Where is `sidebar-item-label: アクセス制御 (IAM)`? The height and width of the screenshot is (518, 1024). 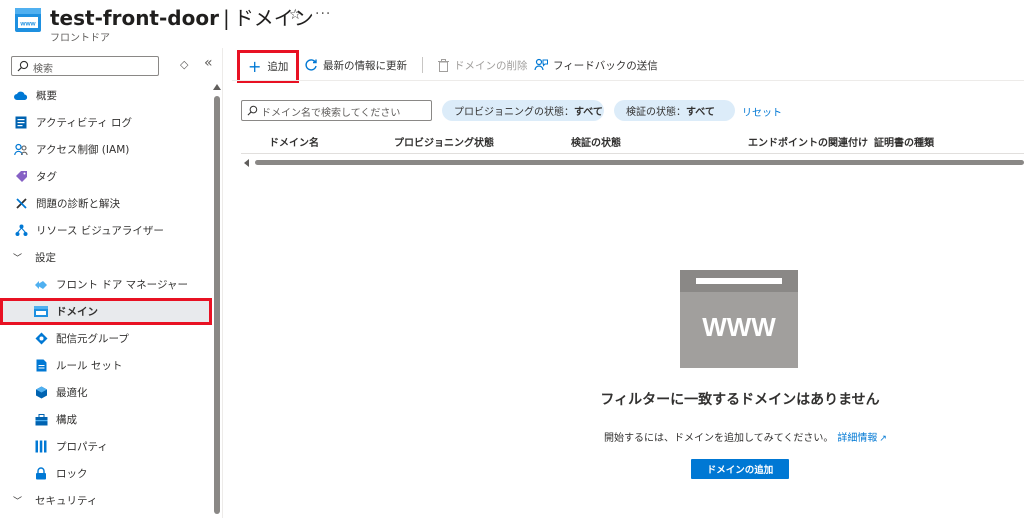
sidebar-item-label: アクセス制御 (IAM) is located at coordinates (83, 150).